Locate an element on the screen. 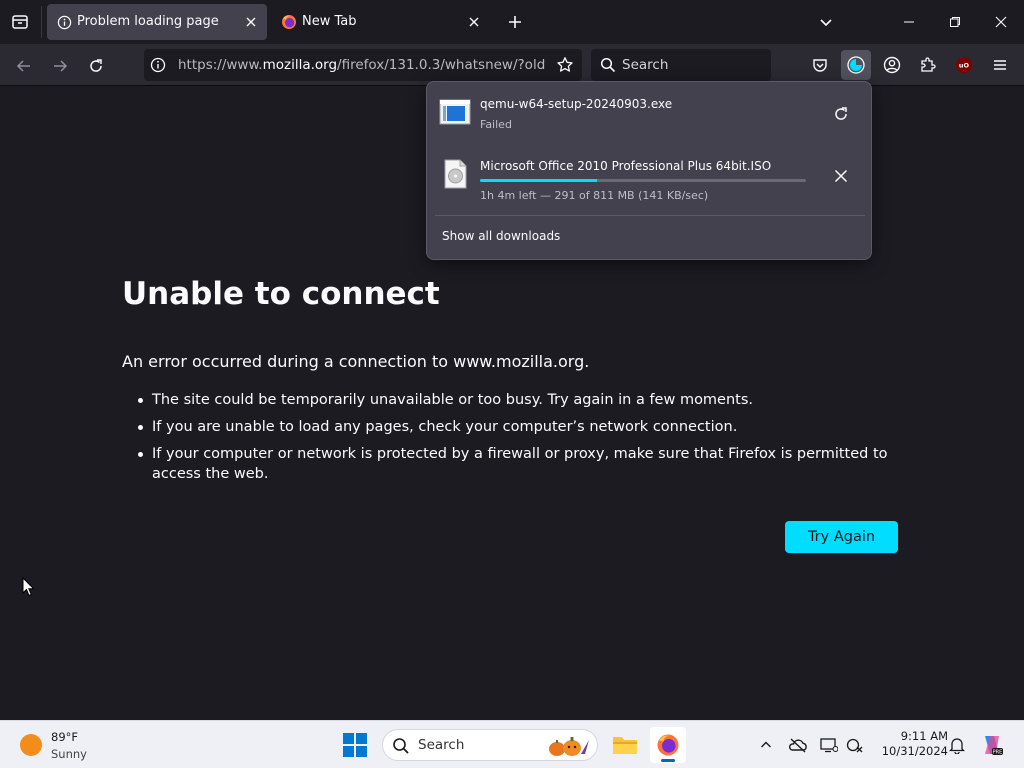 This screenshot has height=768, width=1024. hamburger-menu-icon is located at coordinates (1000, 65).